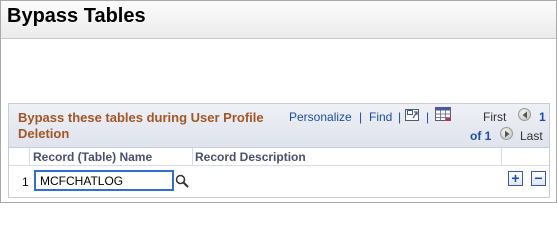 Image resolution: width=557 pixels, height=240 pixels. What do you see at coordinates (495, 117) in the screenshot?
I see `first-label: First` at bounding box center [495, 117].